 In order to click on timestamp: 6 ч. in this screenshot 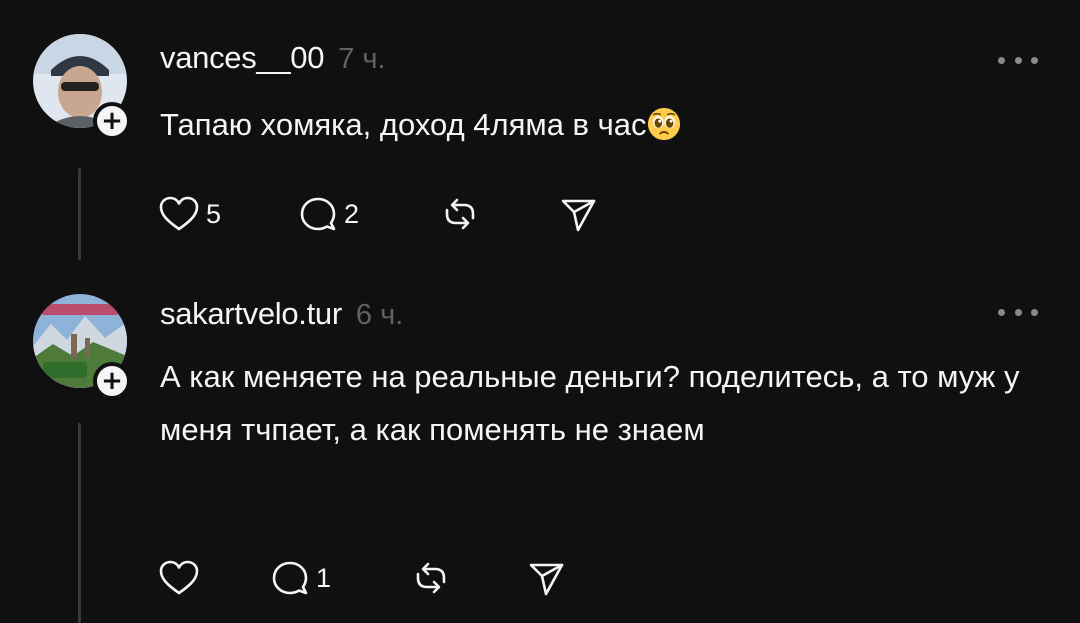, I will do `click(379, 315)`.